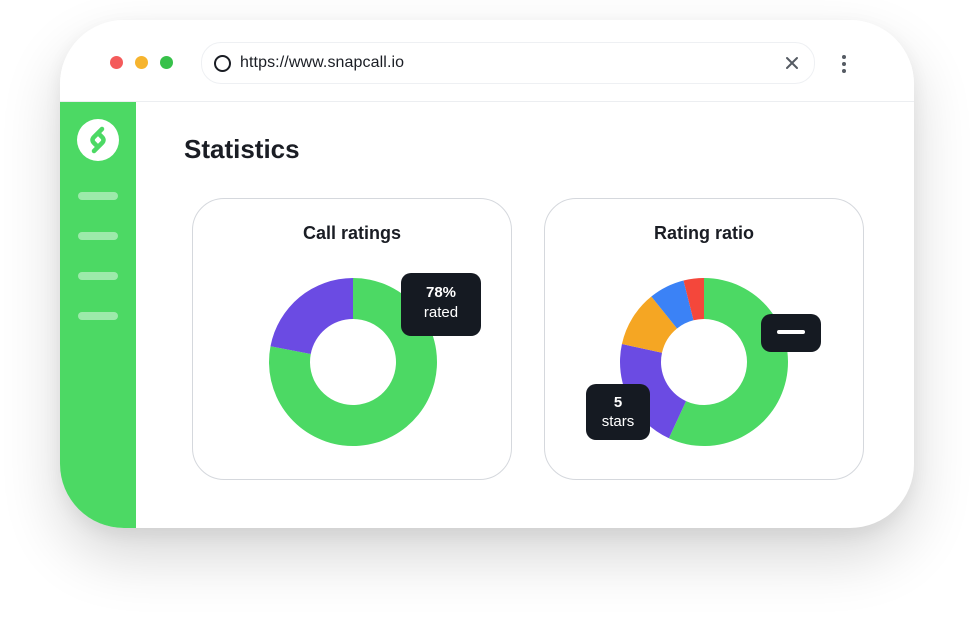 The width and height of the screenshot is (974, 628). Describe the element at coordinates (141, 62) in the screenshot. I see `minimize-window-button` at that location.